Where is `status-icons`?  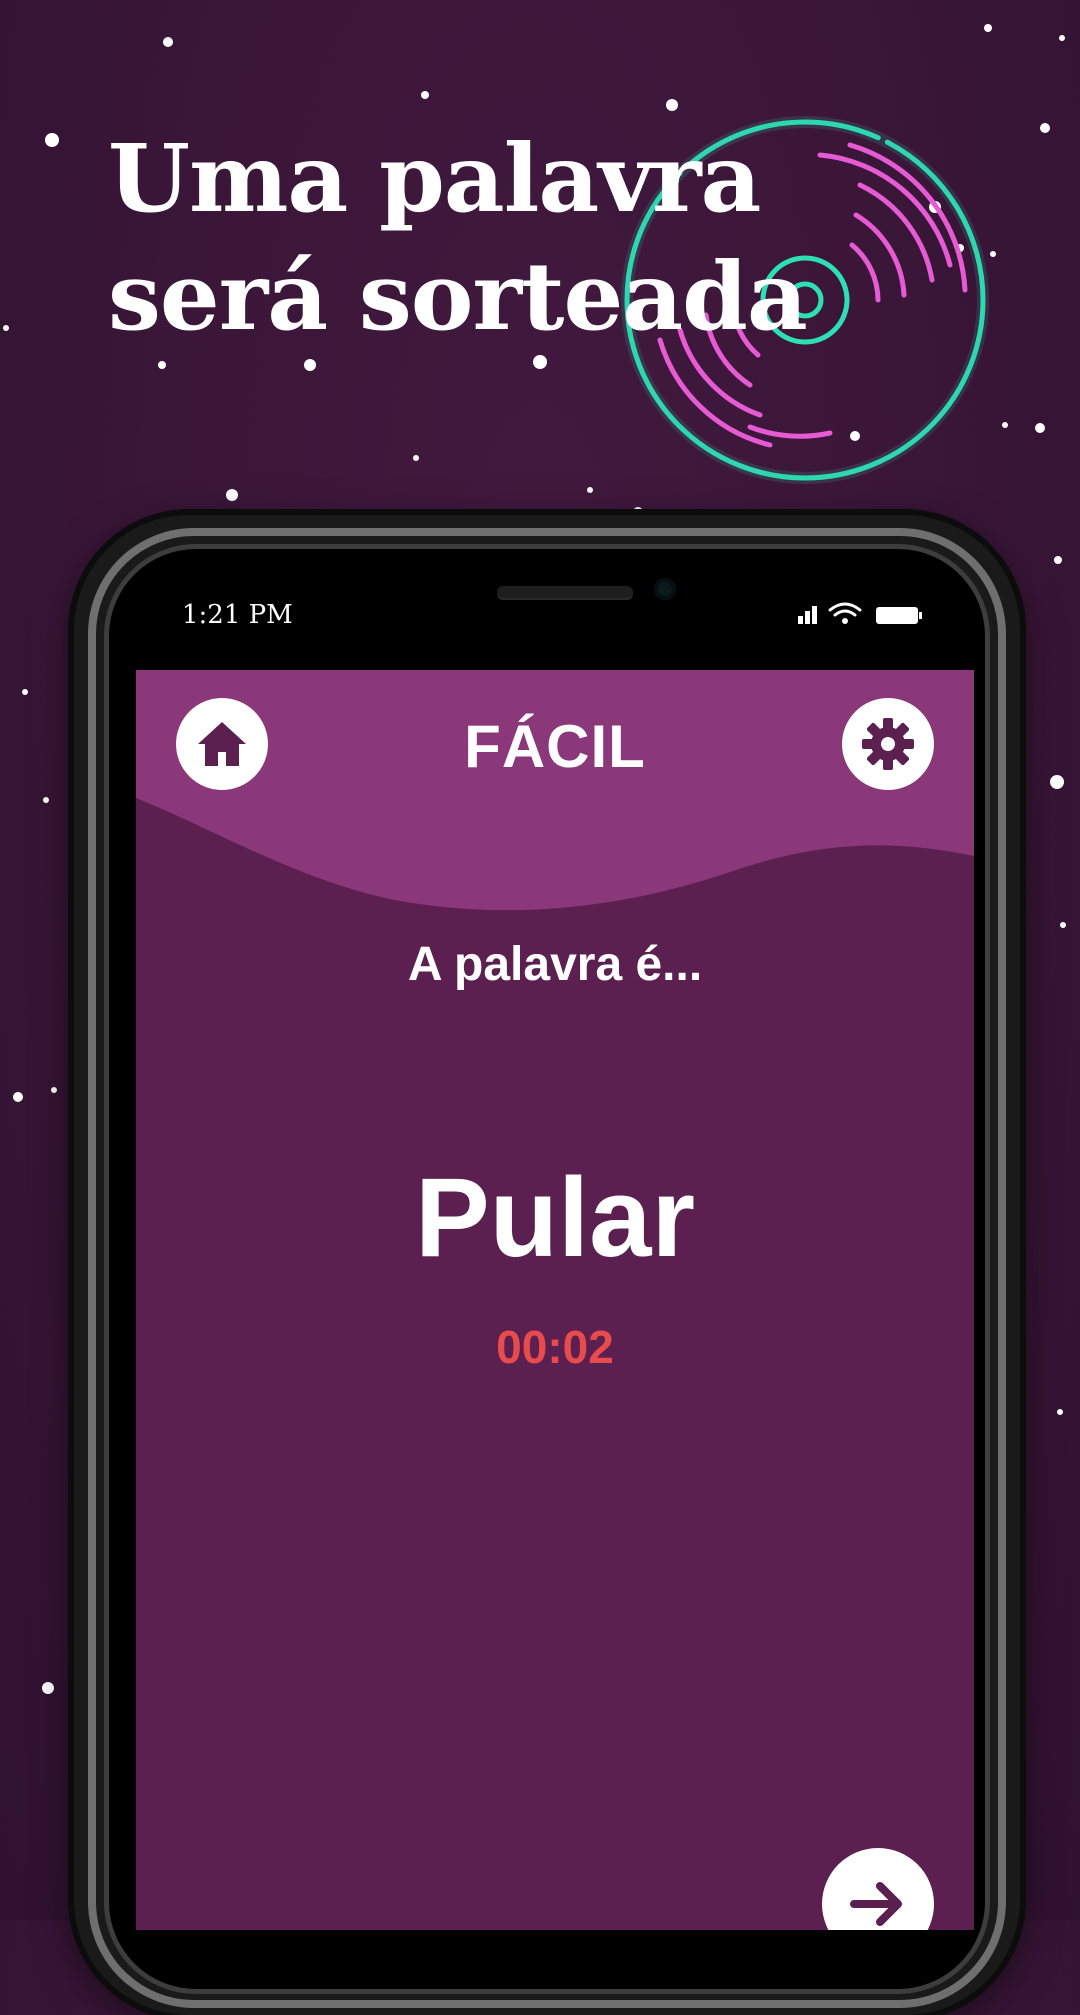
status-icons is located at coordinates (860, 613).